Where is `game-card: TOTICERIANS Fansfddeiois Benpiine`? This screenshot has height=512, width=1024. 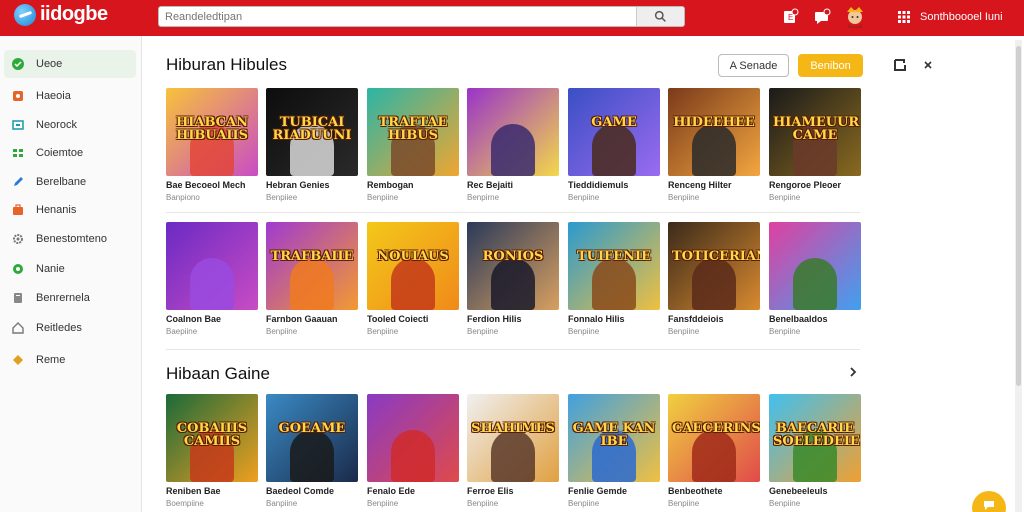 game-card: TOTICERIANS Fansfddeiois Benpiine is located at coordinates (714, 279).